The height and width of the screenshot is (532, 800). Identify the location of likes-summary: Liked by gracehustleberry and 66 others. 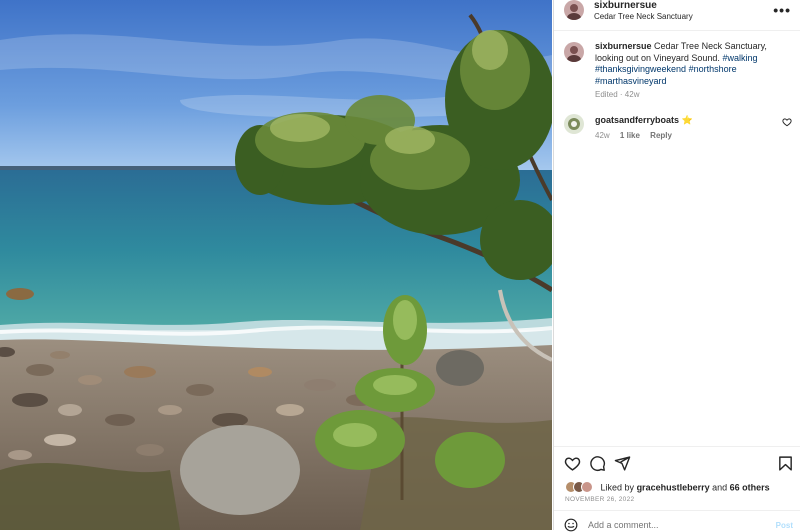
(667, 488).